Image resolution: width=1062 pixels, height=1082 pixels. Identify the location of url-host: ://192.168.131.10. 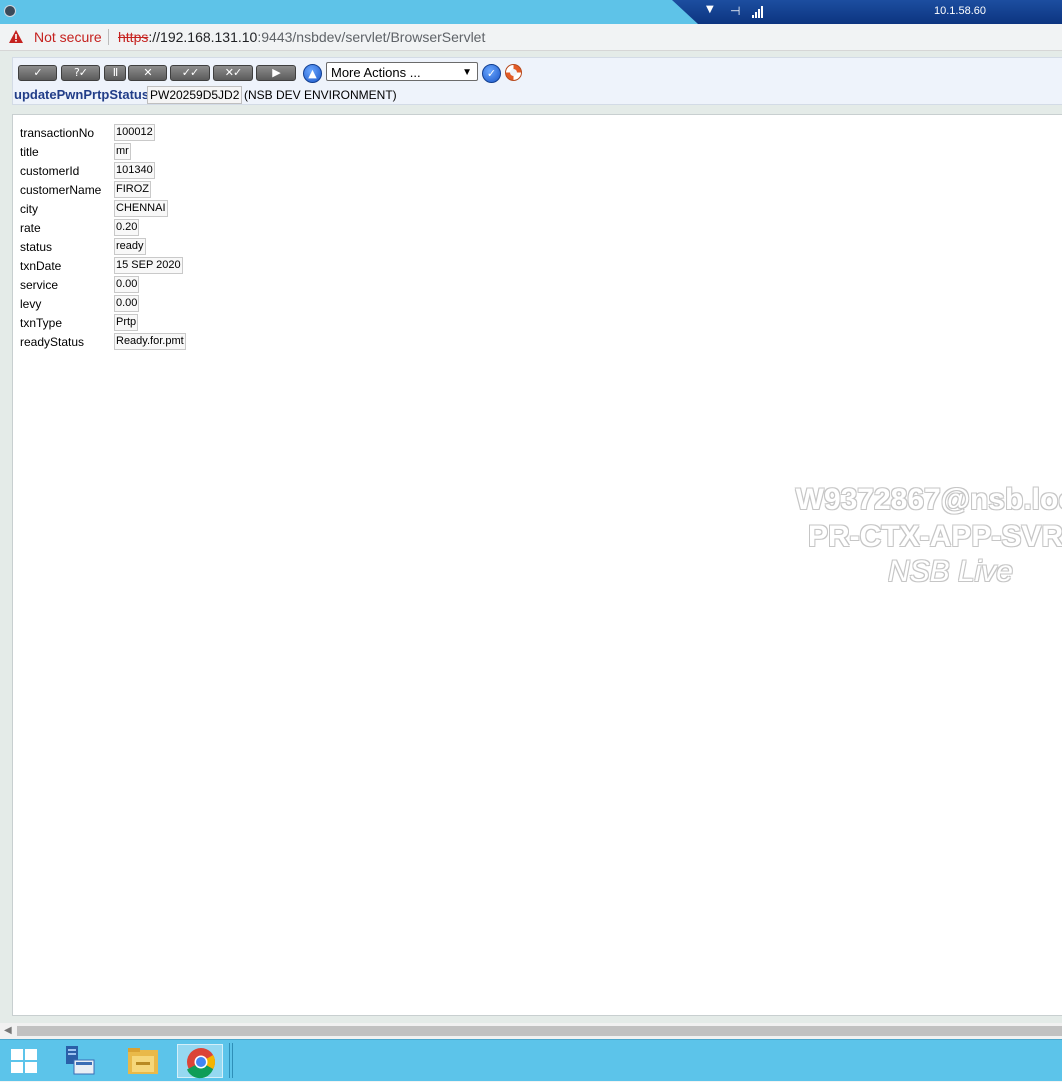
(203, 37).